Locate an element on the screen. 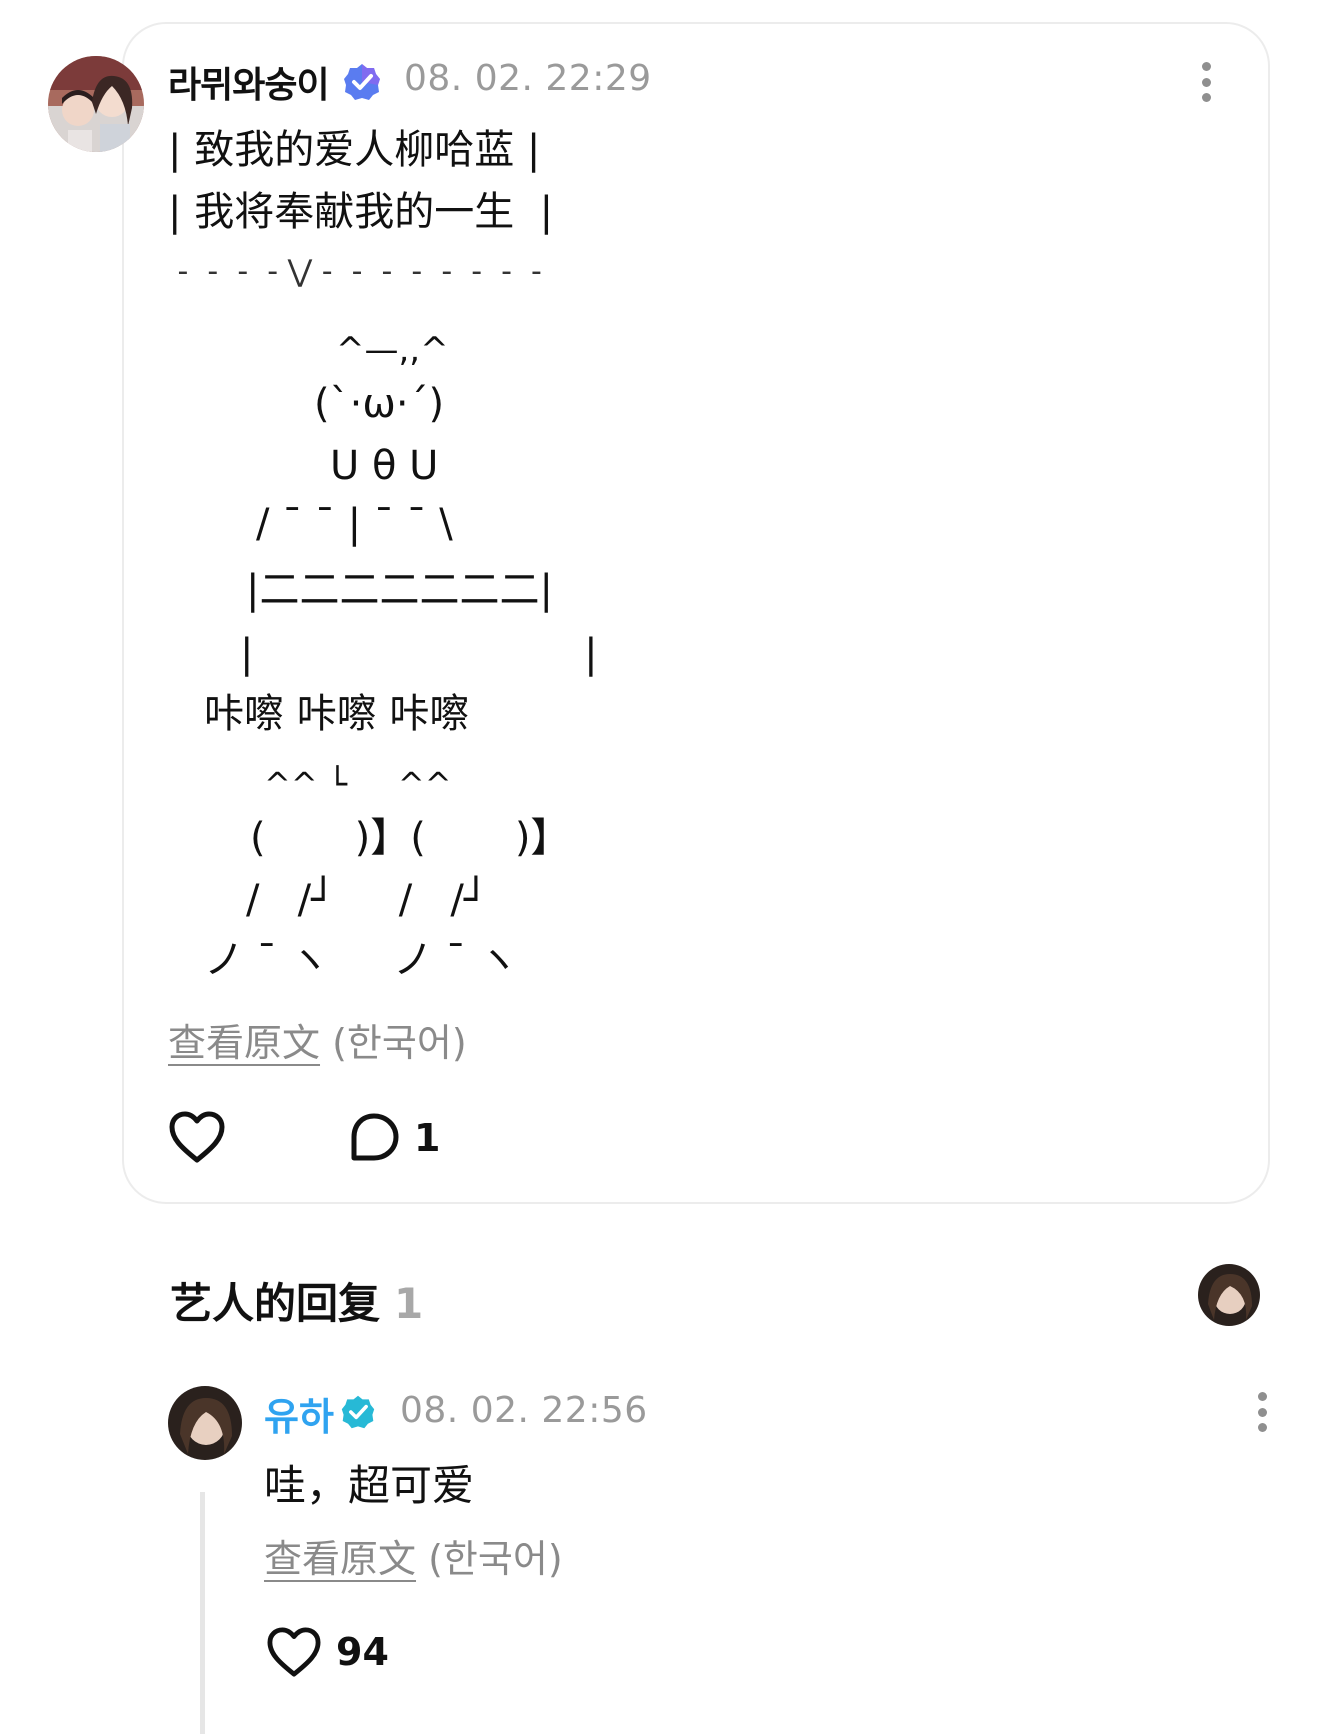 The width and height of the screenshot is (1320, 1734). ascii-camera-legs: | | is located at coordinates (419, 654).